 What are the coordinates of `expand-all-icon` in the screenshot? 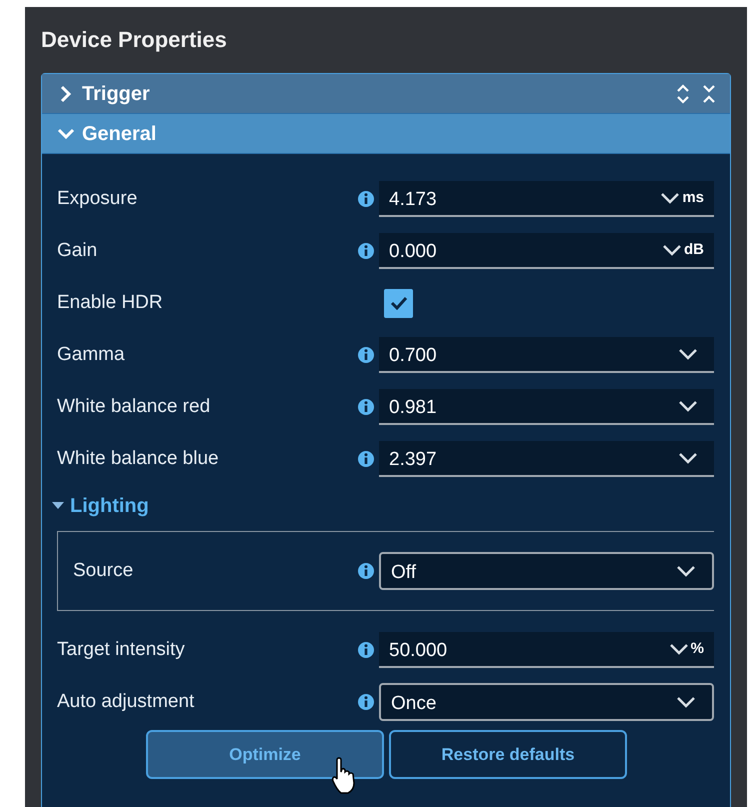 It's located at (683, 93).